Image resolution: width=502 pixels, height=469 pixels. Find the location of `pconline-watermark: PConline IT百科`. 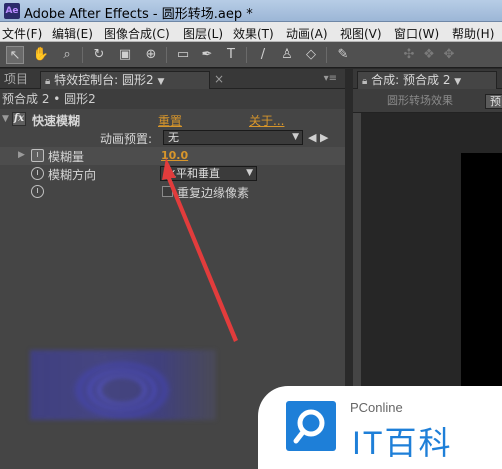

pconline-watermark: PConline IT百科 is located at coordinates (380, 427).